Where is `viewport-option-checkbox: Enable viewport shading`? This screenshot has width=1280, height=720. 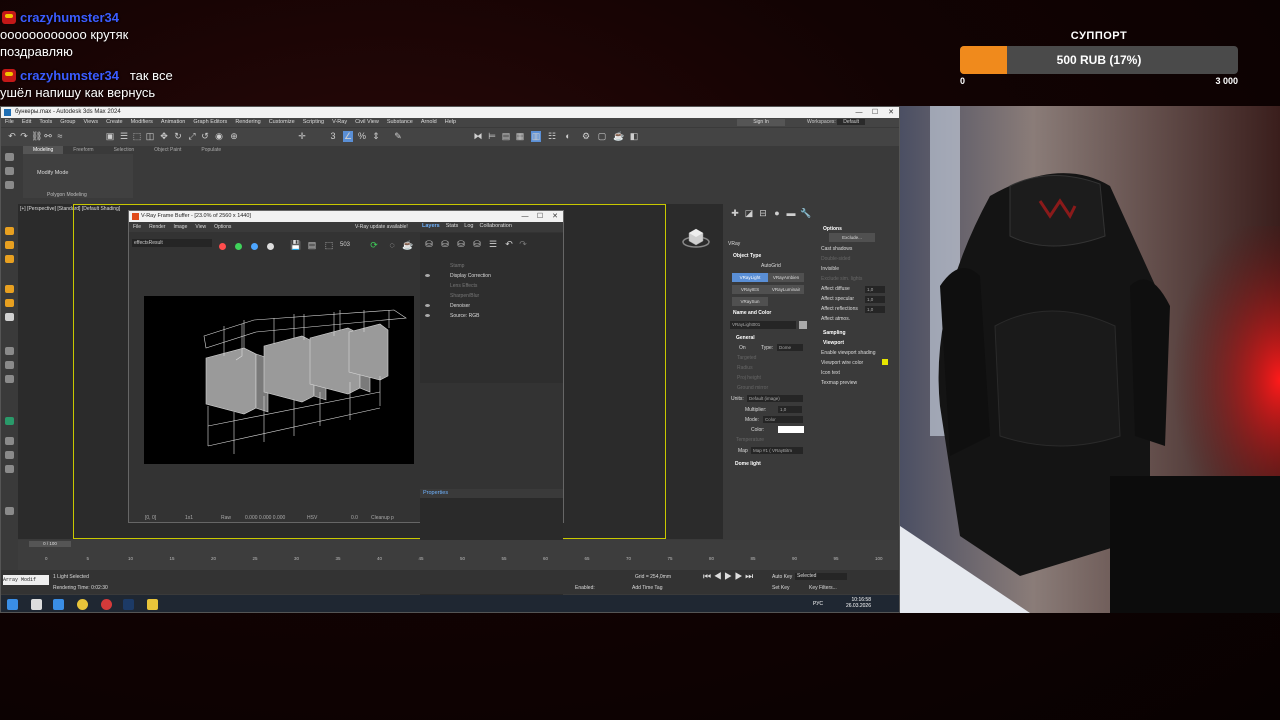
viewport-option-checkbox: Enable viewport shading is located at coordinates (848, 353).